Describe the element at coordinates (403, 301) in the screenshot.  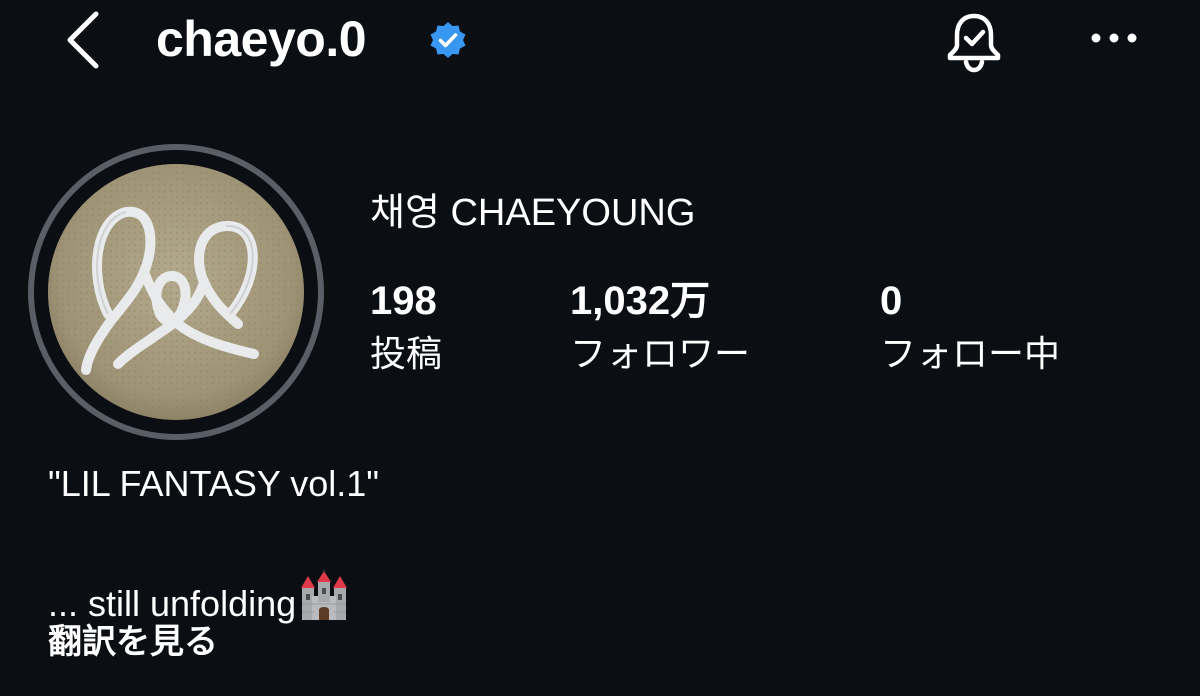
I see `posts-count: 198` at that location.